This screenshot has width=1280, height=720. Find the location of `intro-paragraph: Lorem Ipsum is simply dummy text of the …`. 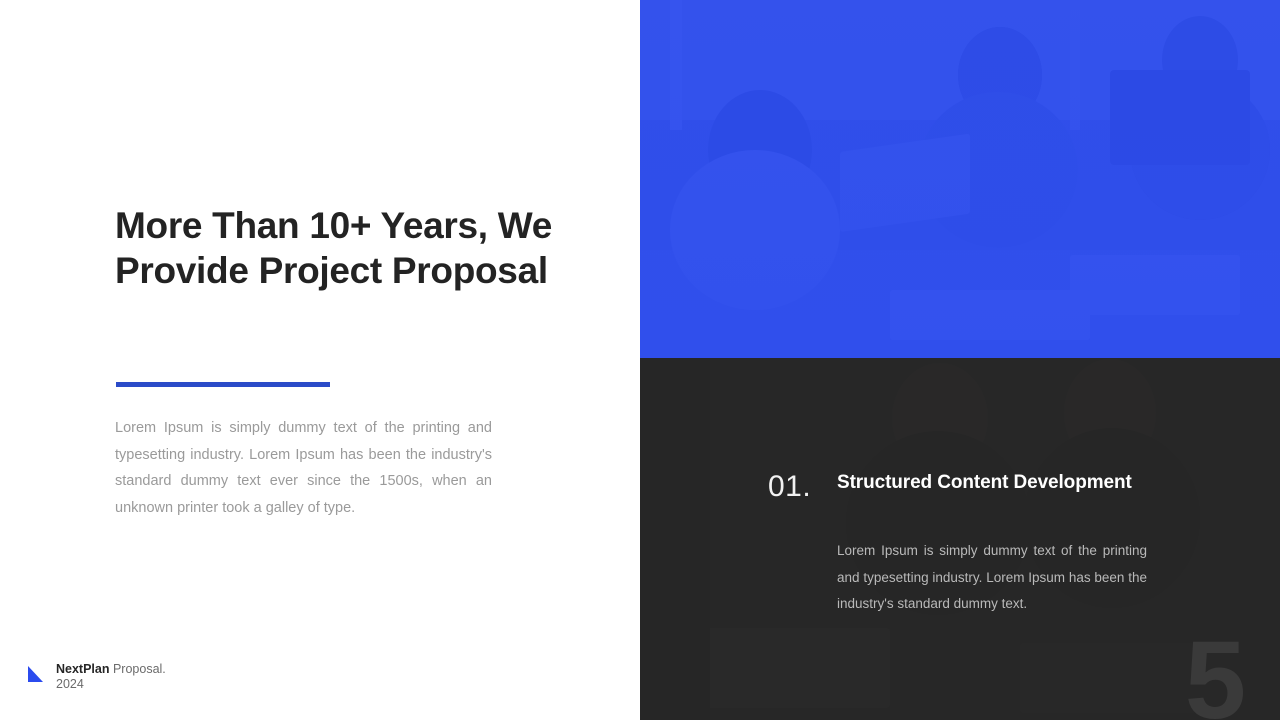

intro-paragraph: Lorem Ipsum is simply dummy text of the … is located at coordinates (303, 468).